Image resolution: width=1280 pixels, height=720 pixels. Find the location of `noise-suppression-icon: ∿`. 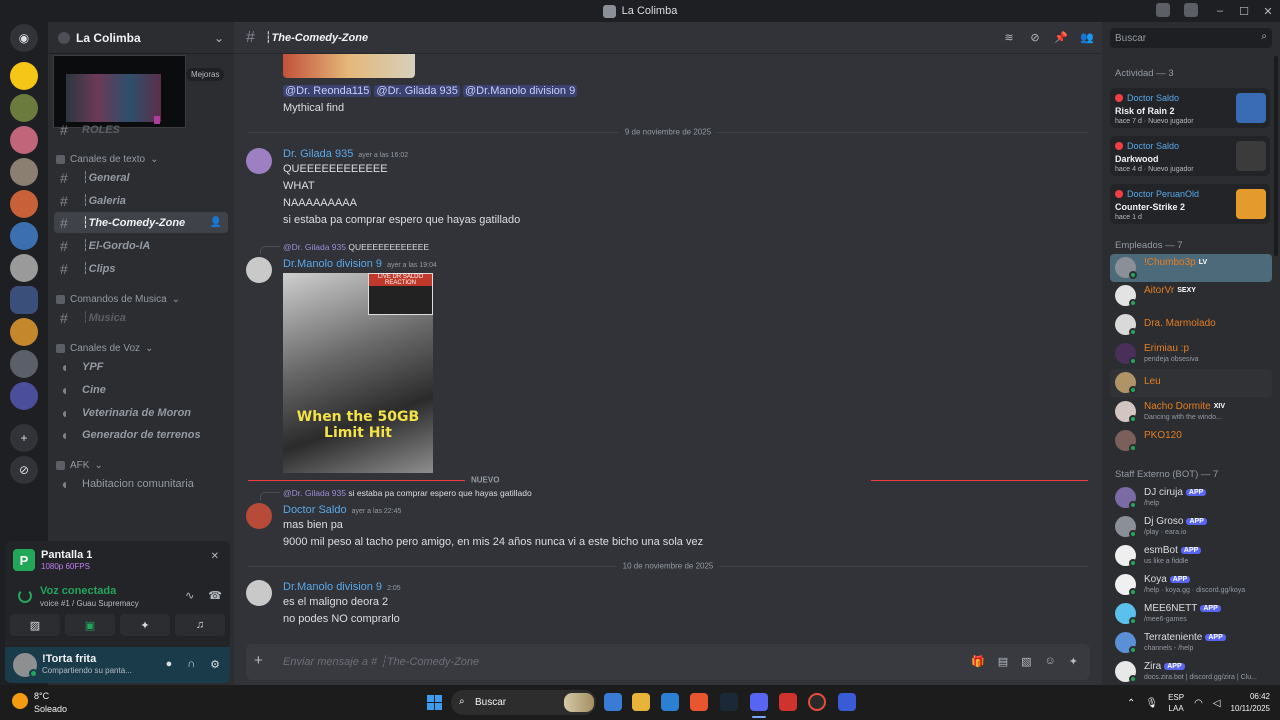

noise-suppression-icon: ∿ is located at coordinates (189, 595).